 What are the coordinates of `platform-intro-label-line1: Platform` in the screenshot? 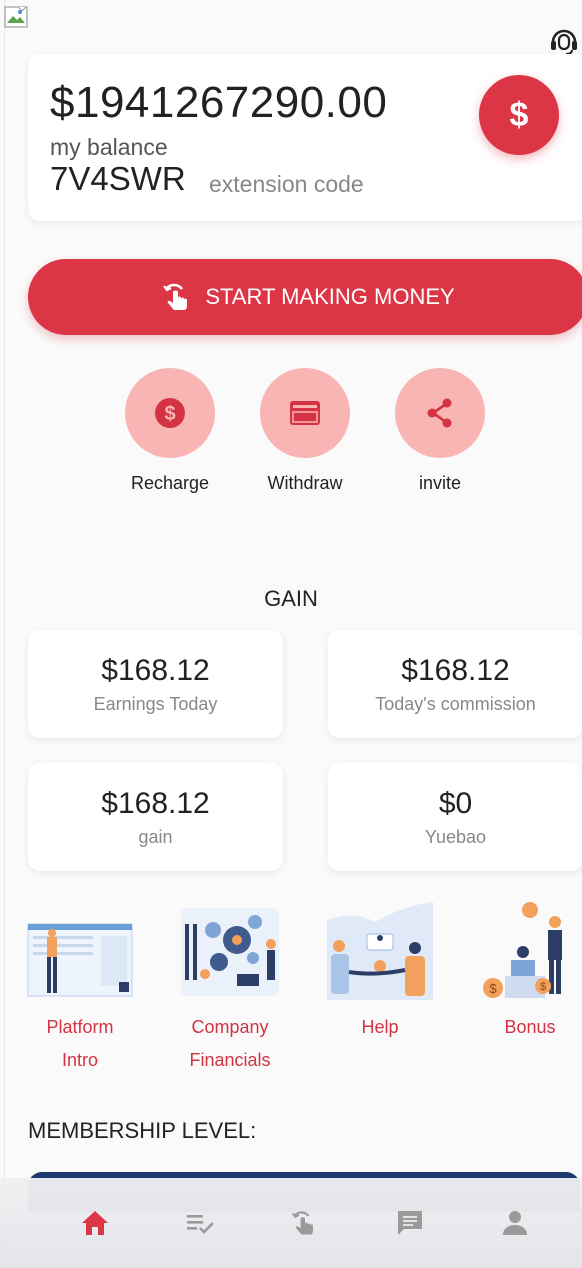 It's located at (80, 1027).